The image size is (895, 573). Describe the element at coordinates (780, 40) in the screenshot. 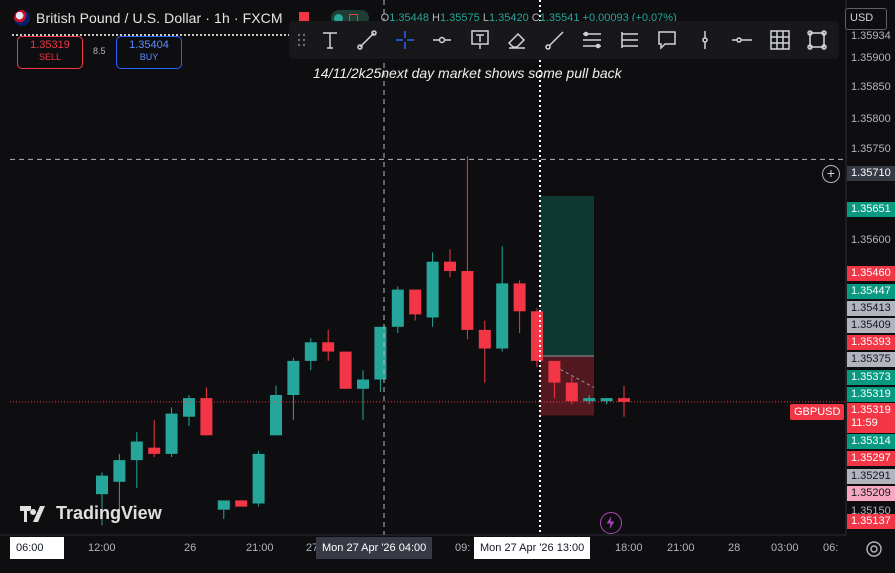

I see `grid-icon` at that location.